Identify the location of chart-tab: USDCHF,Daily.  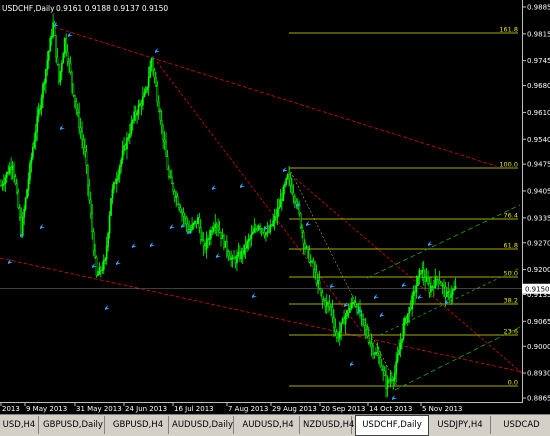
(392, 425).